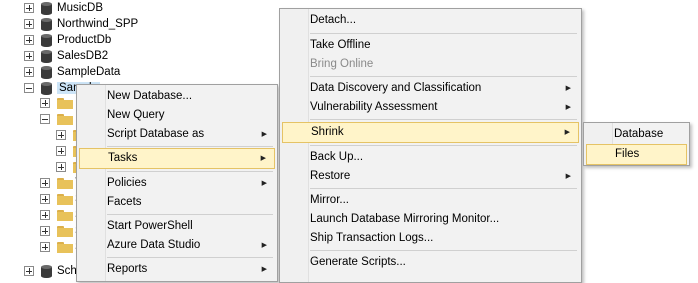 Image resolution: width=698 pixels, height=283 pixels. I want to click on menu-item-reports: Reports ▶, so click(177, 269).